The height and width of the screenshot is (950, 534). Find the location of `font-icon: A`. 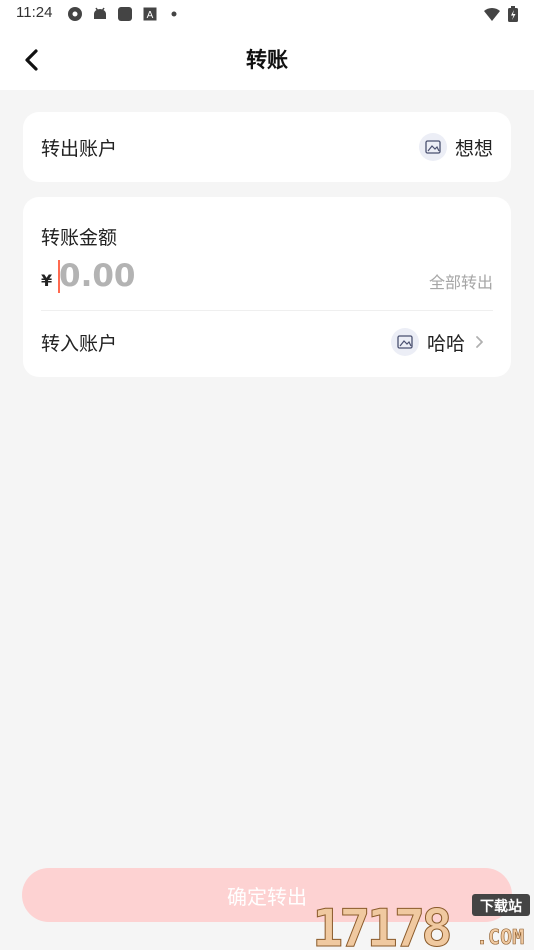

font-icon: A is located at coordinates (150, 14).